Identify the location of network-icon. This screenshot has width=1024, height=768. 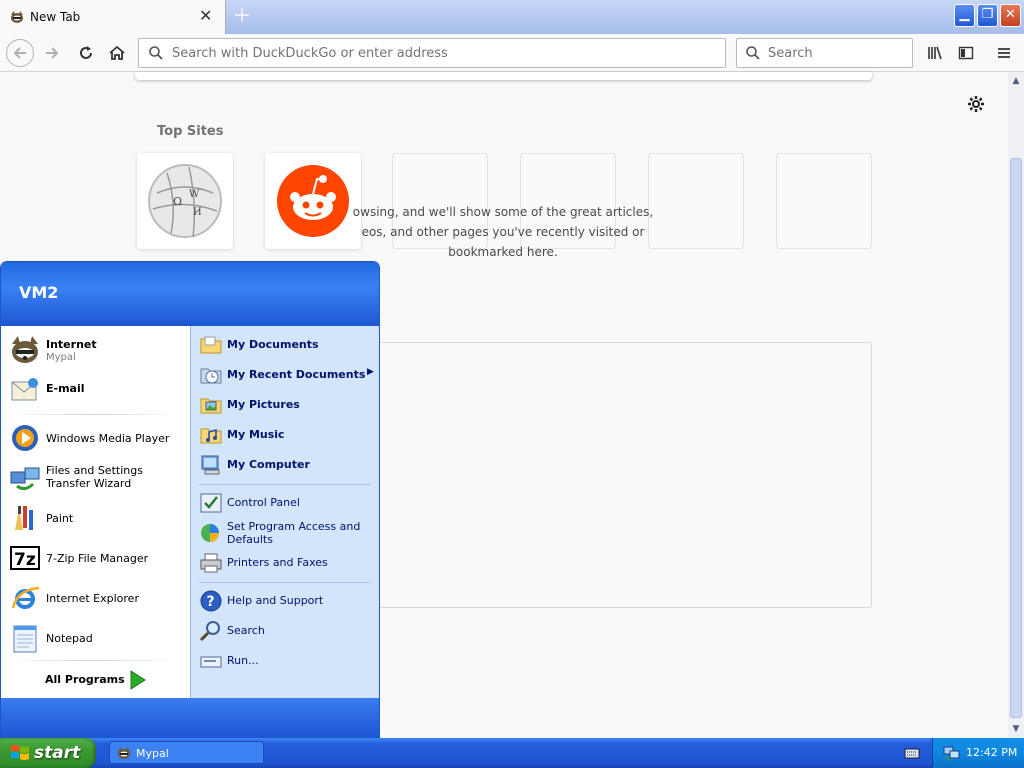
(952, 753).